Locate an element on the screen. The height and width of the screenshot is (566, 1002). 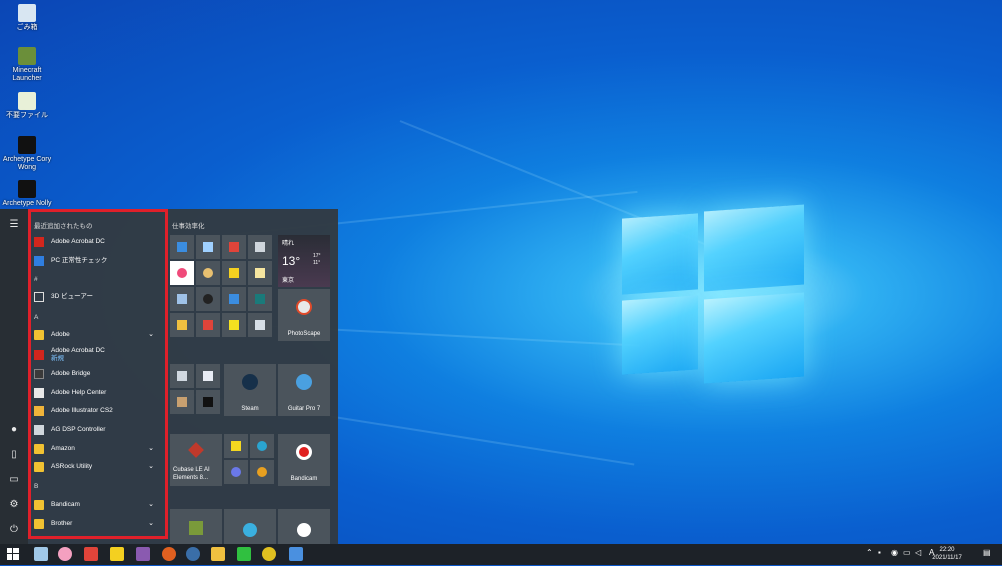
tile-epic-games is located at coordinates (208, 402).